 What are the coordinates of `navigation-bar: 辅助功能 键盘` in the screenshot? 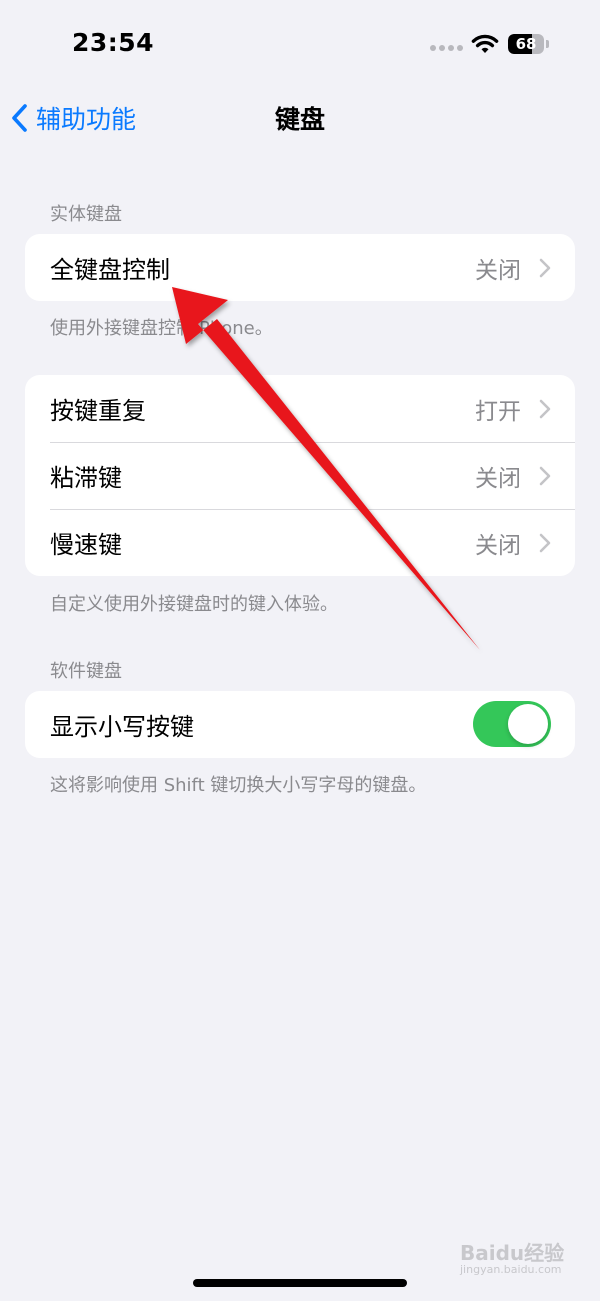 It's located at (300, 118).